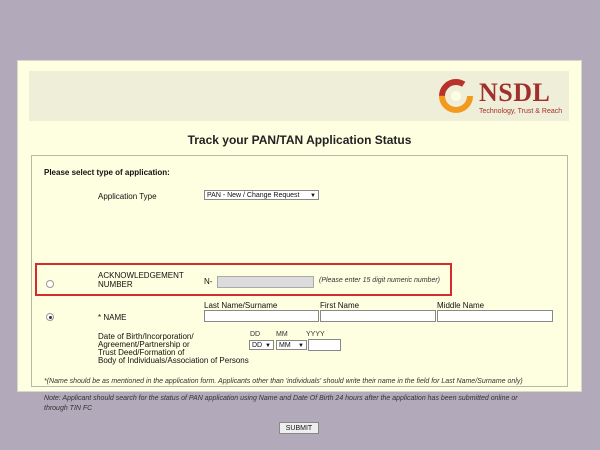  What do you see at coordinates (315, 334) in the screenshot?
I see `yyyy-label: YYYY` at bounding box center [315, 334].